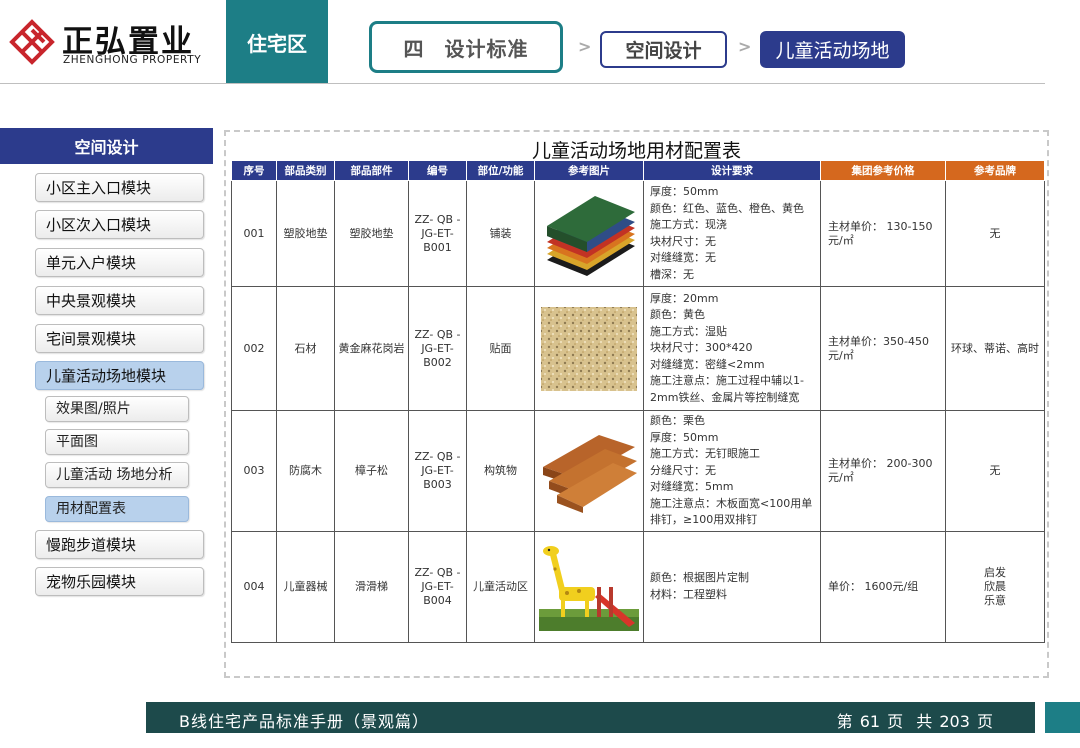  What do you see at coordinates (119, 300) in the screenshot?
I see `sidebar-item-central-landscape: 中央景观模块` at bounding box center [119, 300].